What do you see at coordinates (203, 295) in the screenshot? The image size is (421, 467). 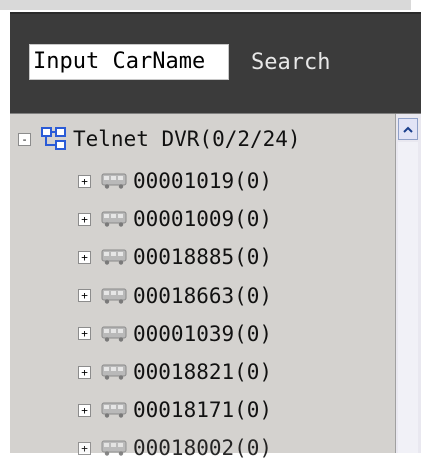 I see `vehicle-label: 00018663(0)` at bounding box center [203, 295].